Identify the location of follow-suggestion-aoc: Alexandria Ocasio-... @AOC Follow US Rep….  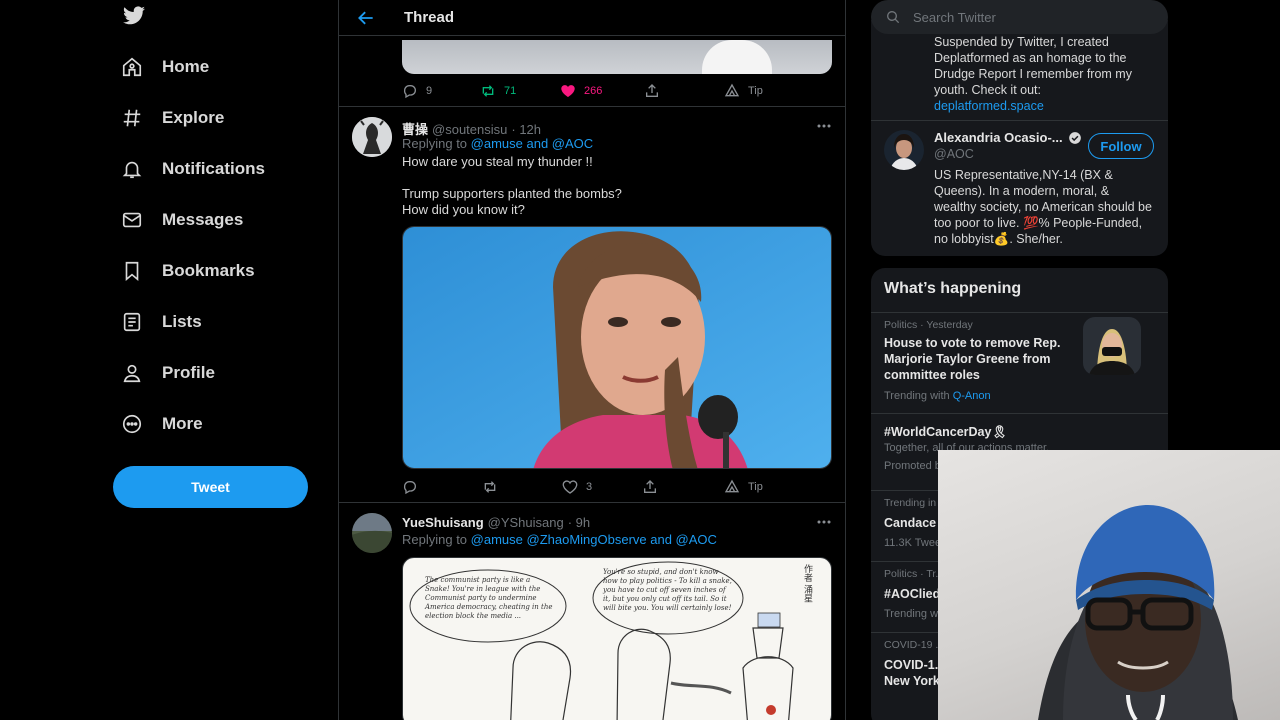
(1019, 188).